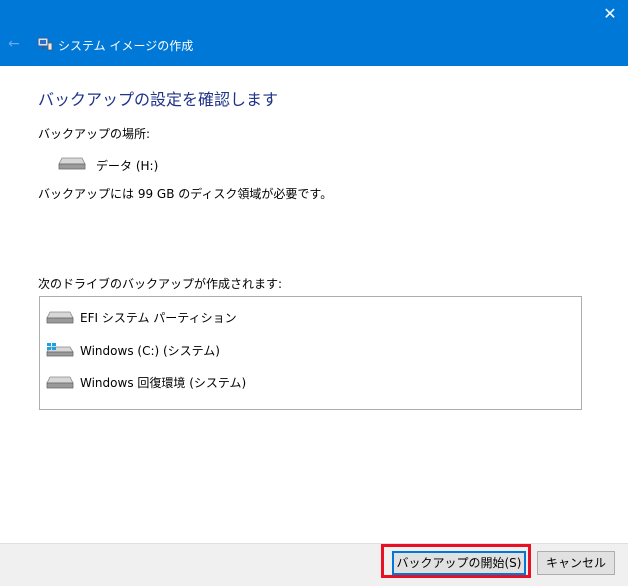 The height and width of the screenshot is (586, 628). I want to click on page-heading: バックアップの設定を確認します, so click(158, 99).